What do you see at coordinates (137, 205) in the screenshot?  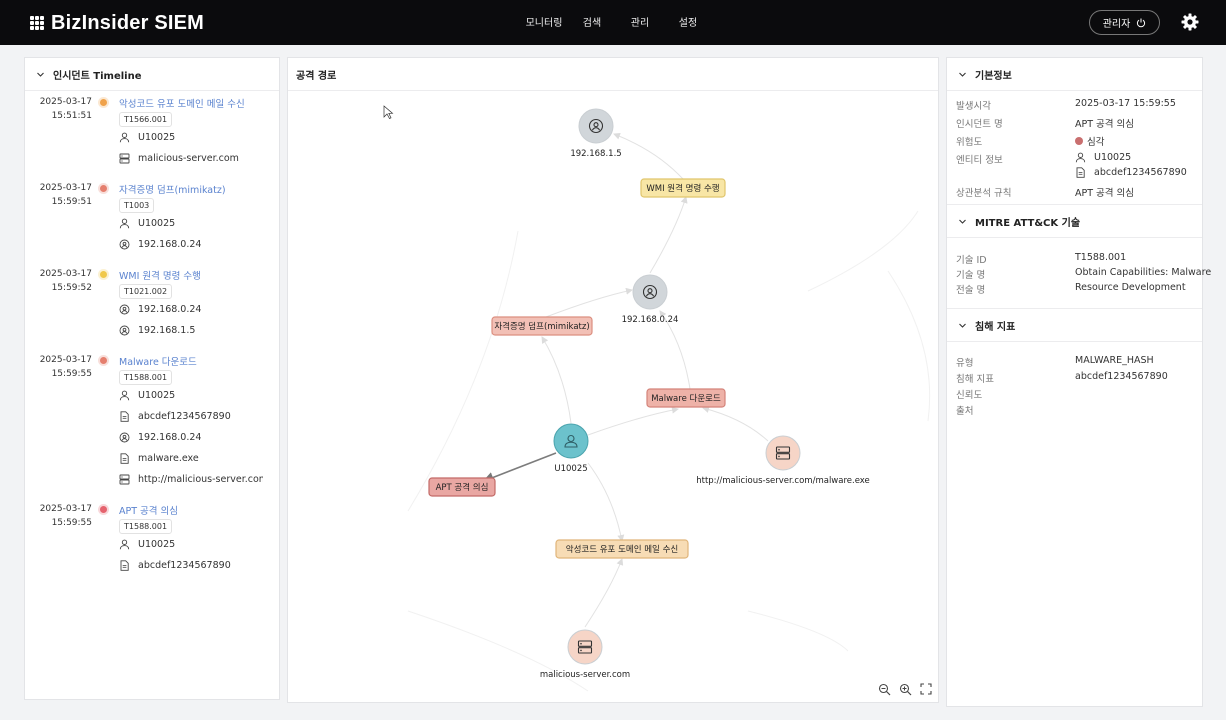 I see `event-technique-code: T1003` at bounding box center [137, 205].